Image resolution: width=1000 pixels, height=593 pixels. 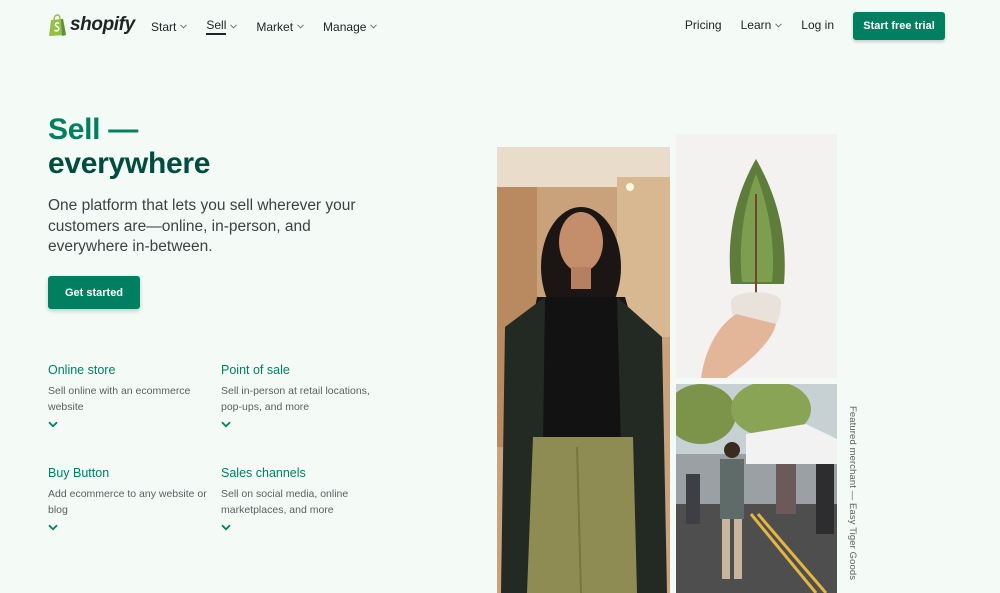 I want to click on nav-manage: Manage, so click(x=350, y=26).